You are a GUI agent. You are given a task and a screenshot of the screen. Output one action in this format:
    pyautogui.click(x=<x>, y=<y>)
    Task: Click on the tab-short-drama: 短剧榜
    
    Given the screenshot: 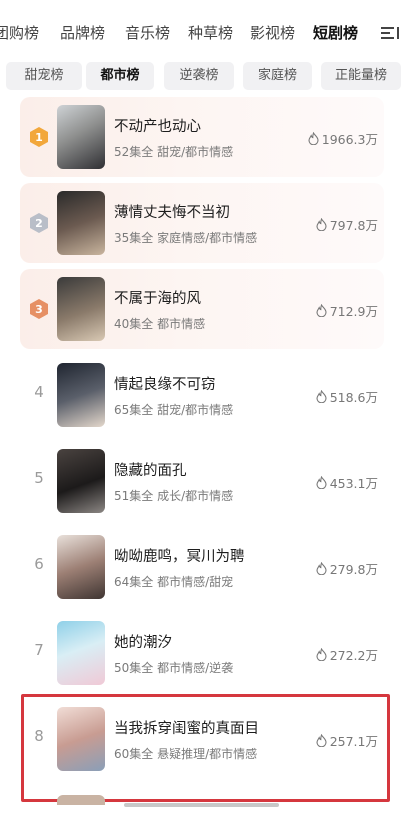 What is the action you would take?
    pyautogui.click(x=335, y=32)
    